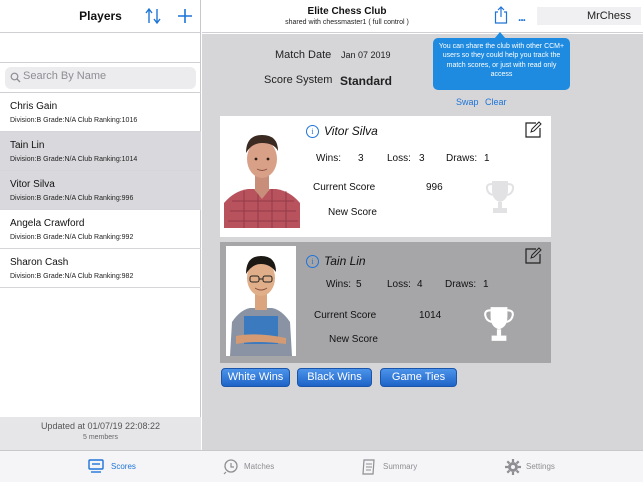 The height and width of the screenshot is (482, 643). What do you see at coordinates (361, 158) in the screenshot?
I see `wins-value: 3` at bounding box center [361, 158].